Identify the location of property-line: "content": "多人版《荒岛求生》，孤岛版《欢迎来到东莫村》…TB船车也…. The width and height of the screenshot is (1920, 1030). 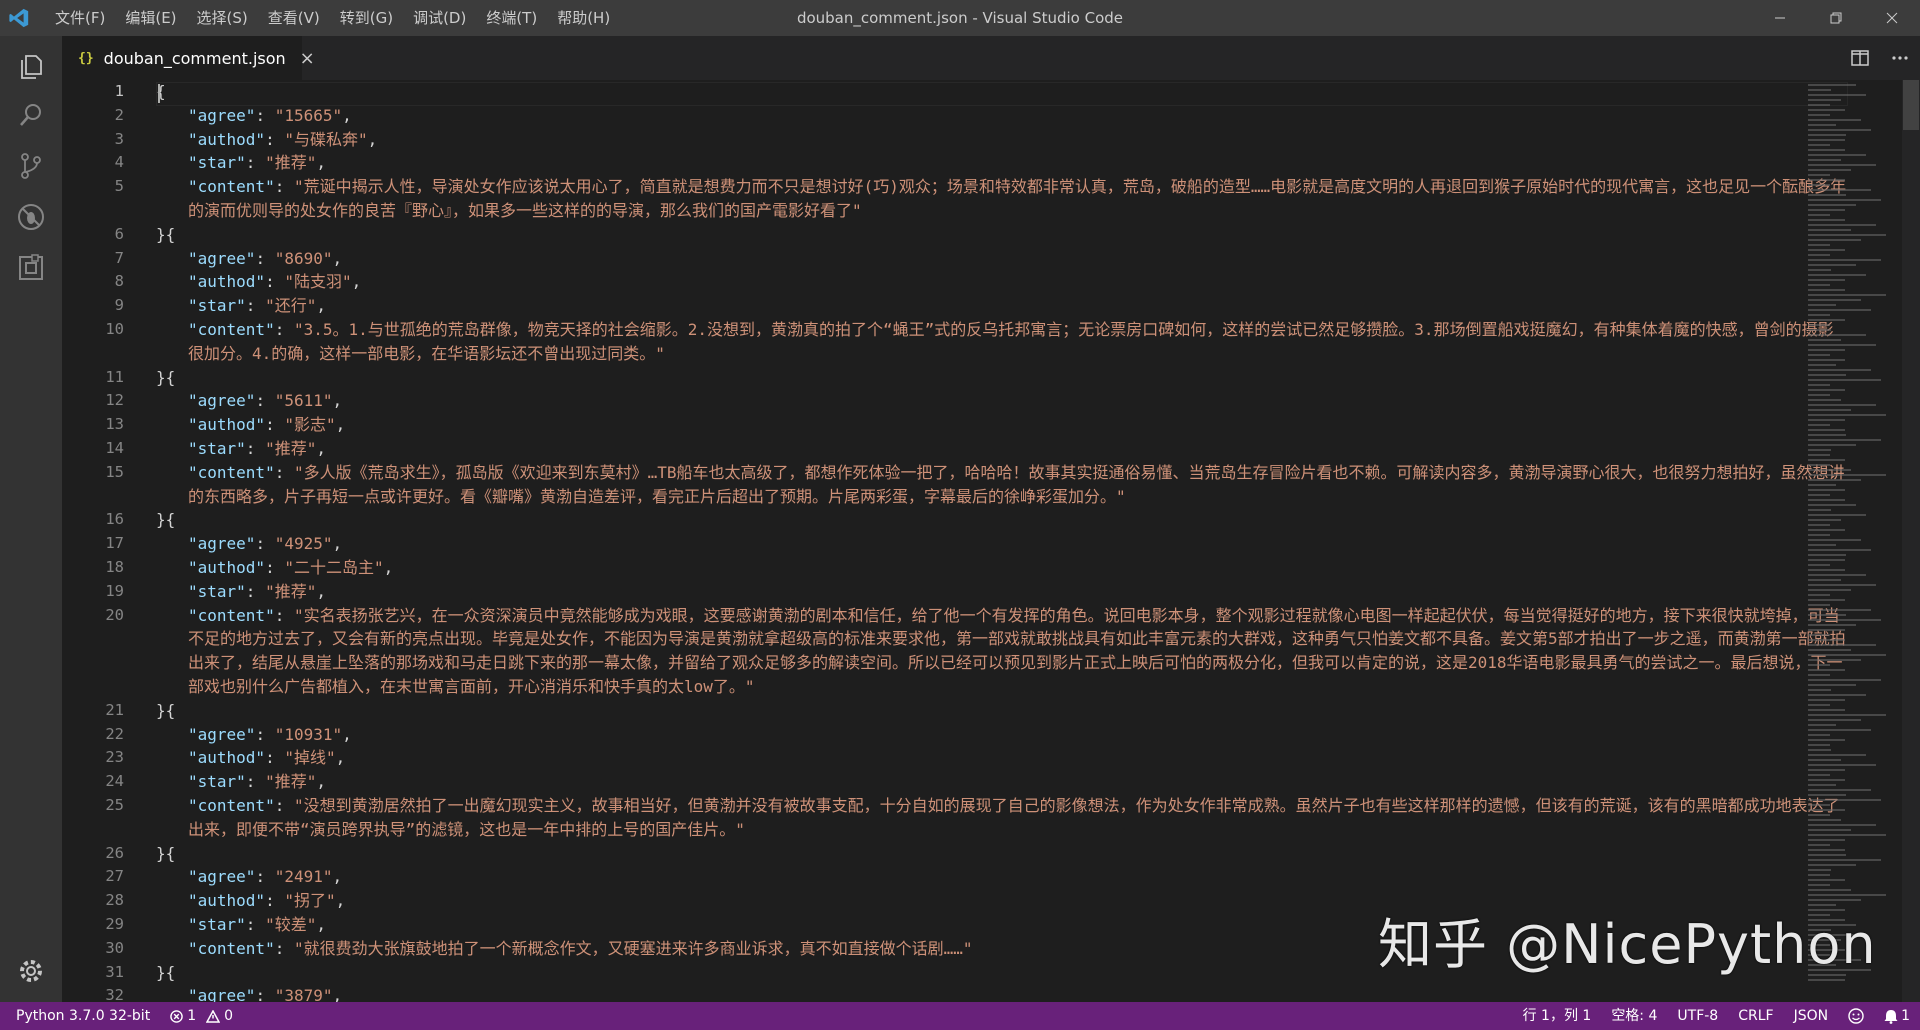
(1002, 485).